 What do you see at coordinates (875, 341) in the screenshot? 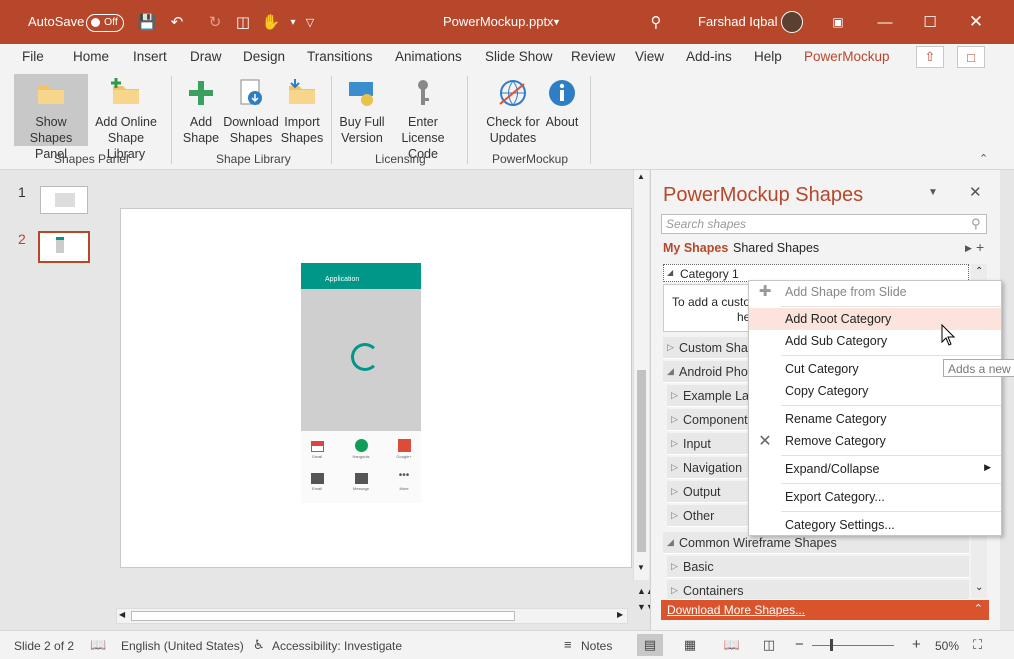
I see `menu-add-sub-category: Add Sub Category` at bounding box center [875, 341].